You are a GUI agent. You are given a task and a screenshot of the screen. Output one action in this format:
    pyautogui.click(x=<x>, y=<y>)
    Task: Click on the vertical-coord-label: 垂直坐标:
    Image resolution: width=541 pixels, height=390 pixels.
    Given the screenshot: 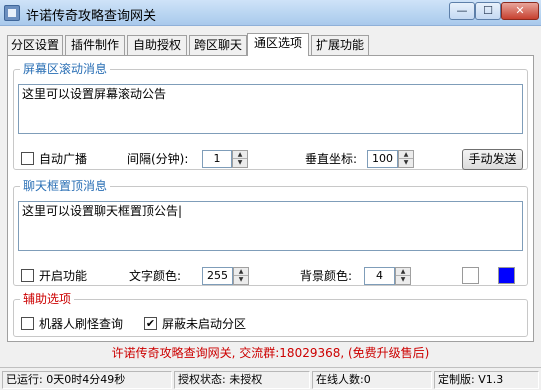 What is the action you would take?
    pyautogui.click(x=331, y=159)
    